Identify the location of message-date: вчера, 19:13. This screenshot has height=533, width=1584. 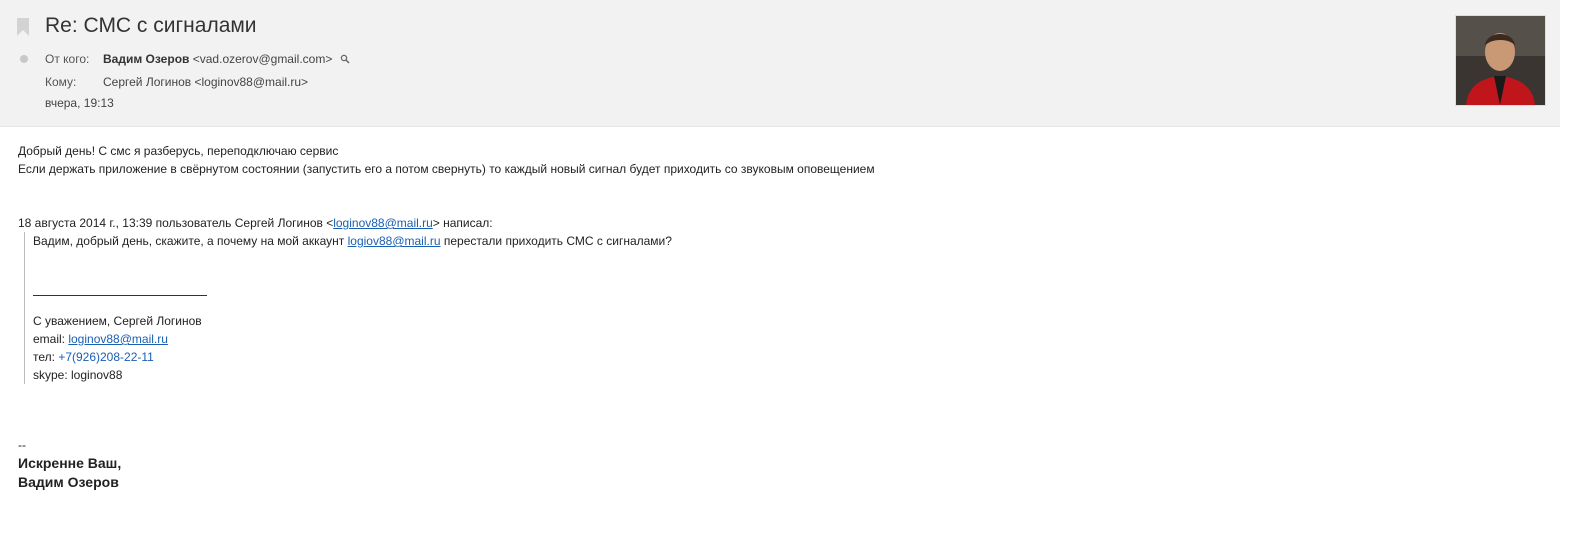
(79, 103).